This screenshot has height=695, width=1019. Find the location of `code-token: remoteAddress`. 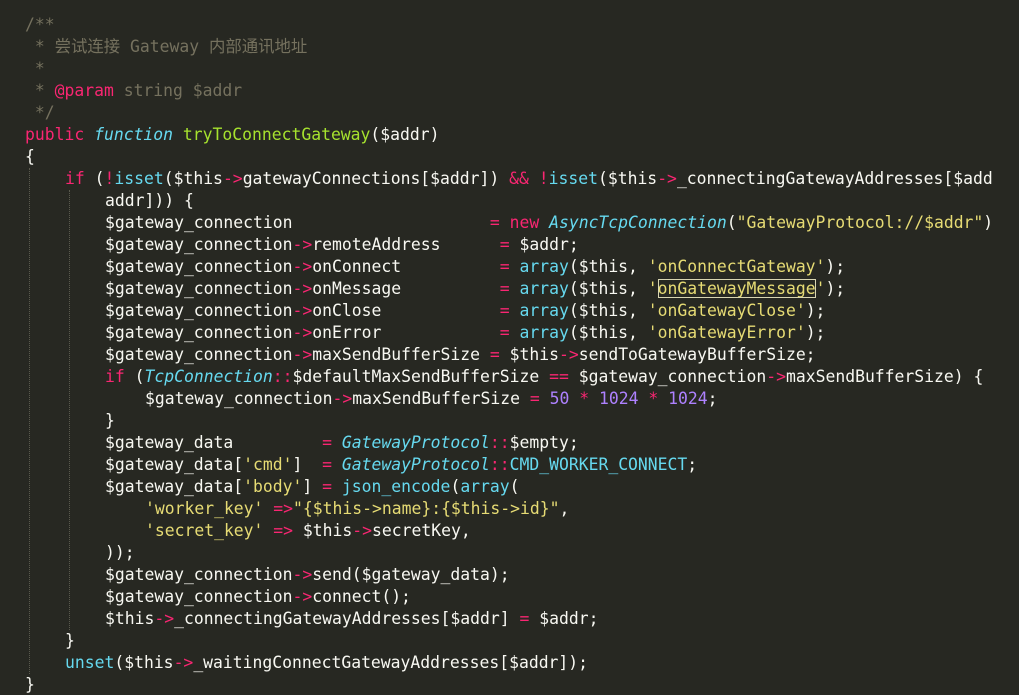

code-token: remoteAddress is located at coordinates (406, 244).